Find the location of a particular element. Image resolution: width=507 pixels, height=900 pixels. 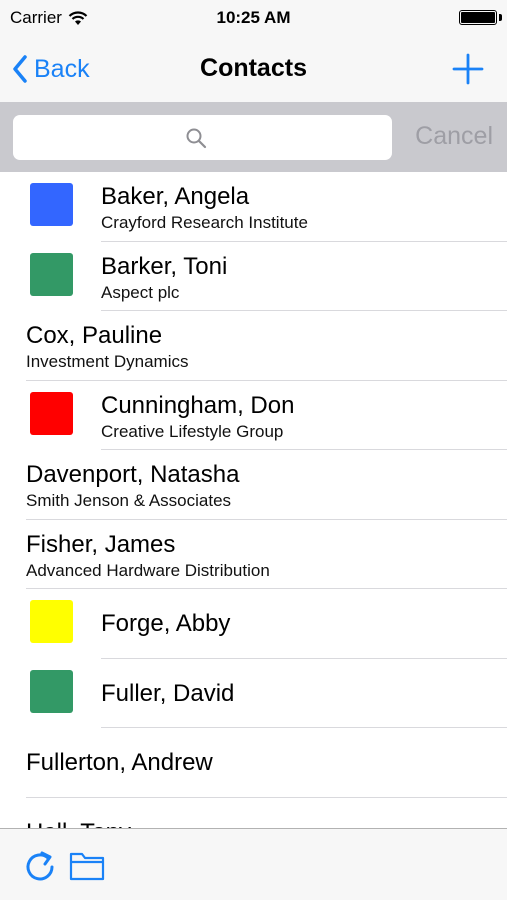

contact-row: Baker, Angela Crayford Research Institute is located at coordinates (253, 207).